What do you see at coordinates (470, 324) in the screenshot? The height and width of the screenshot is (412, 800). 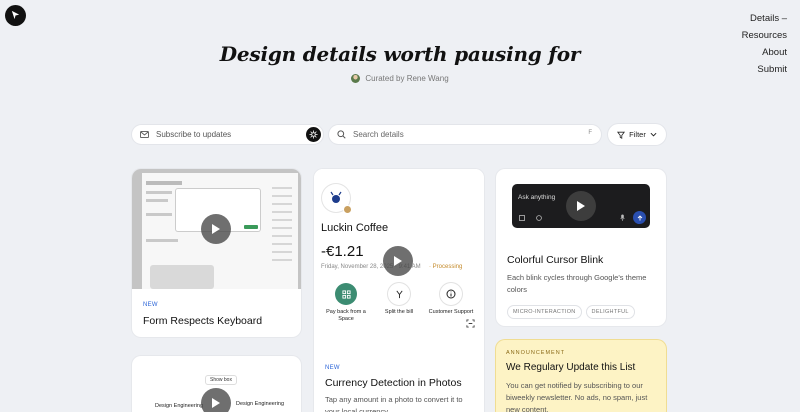 I see `scan-icon` at bounding box center [470, 324].